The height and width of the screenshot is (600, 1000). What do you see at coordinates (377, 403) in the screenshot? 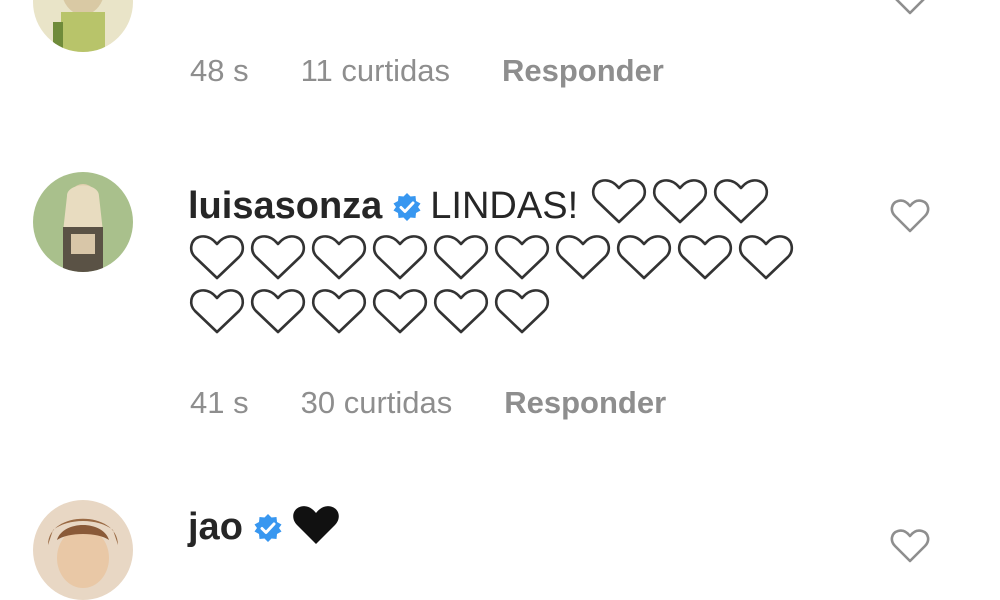
I see `comment-likes: 30 curtidas` at bounding box center [377, 403].